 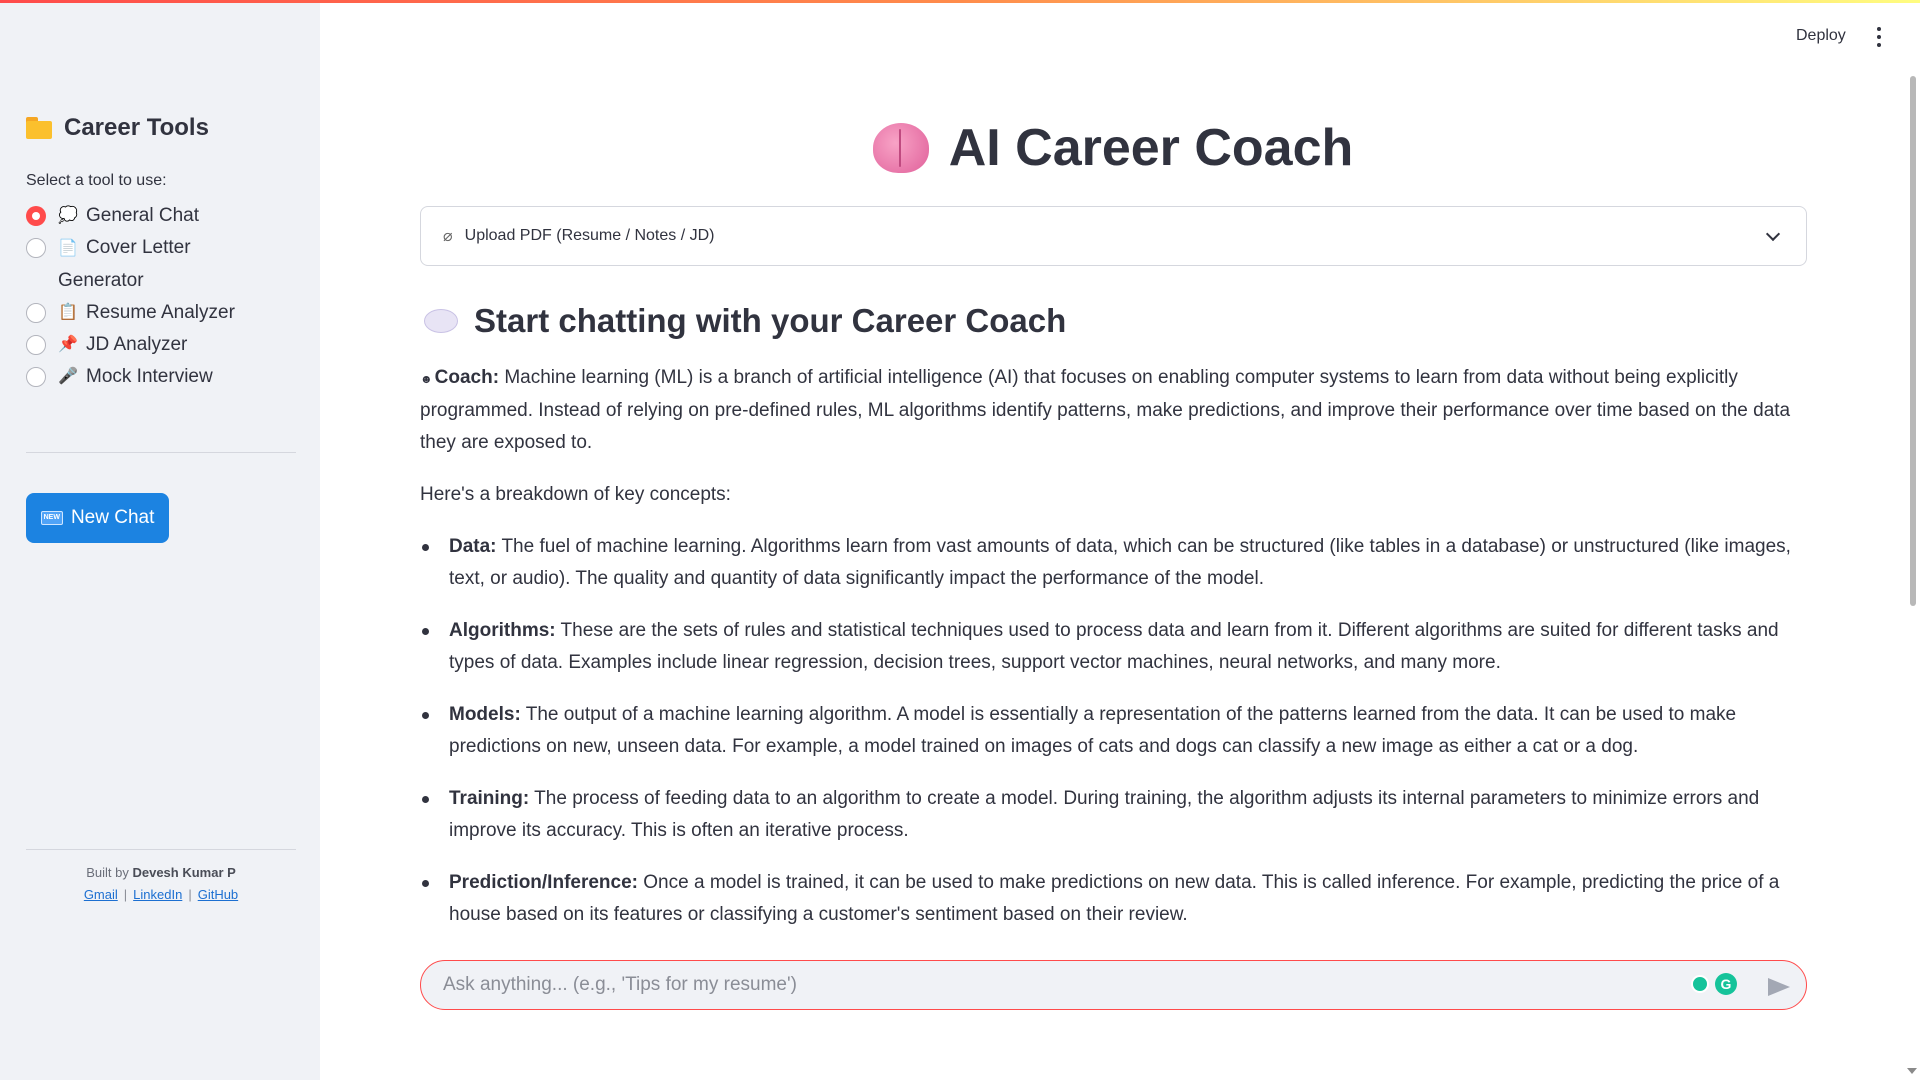 What do you see at coordinates (1779, 987) in the screenshot?
I see `send-icon` at bounding box center [1779, 987].